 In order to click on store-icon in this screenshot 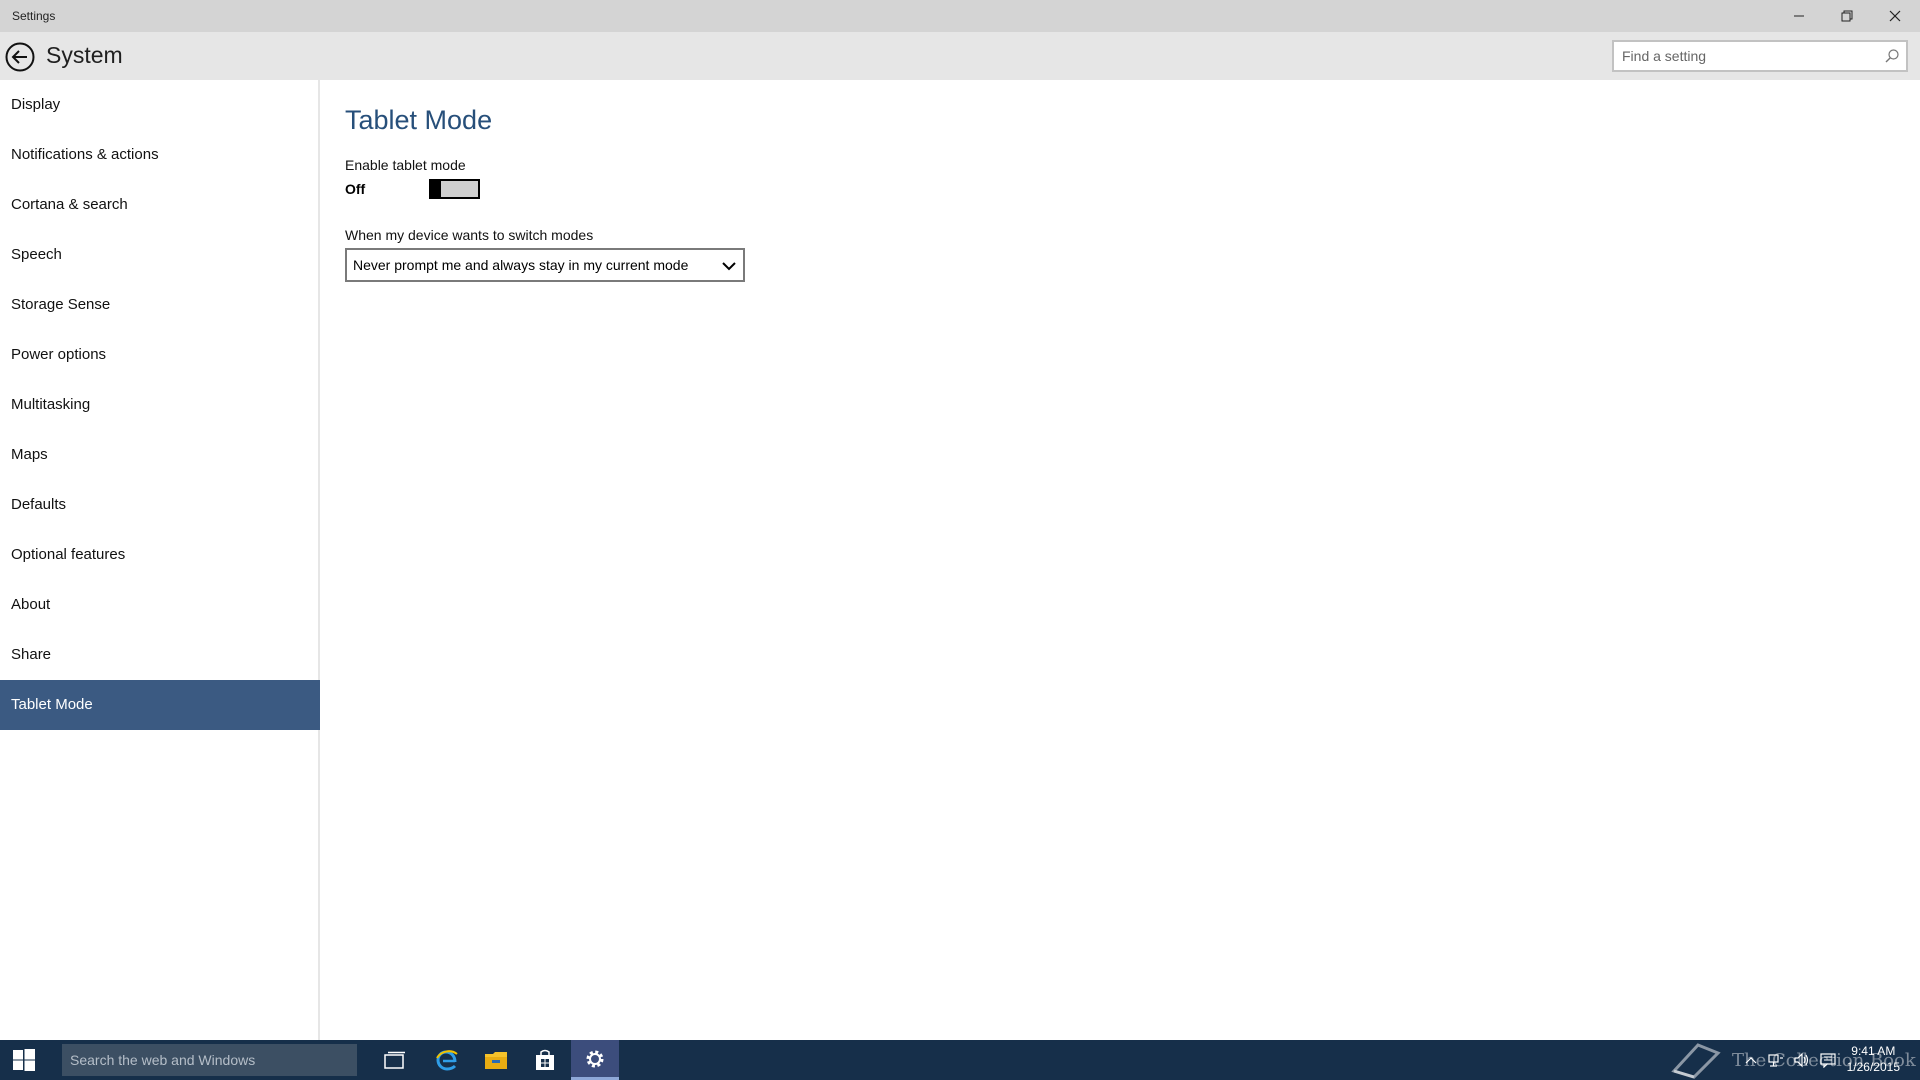, I will do `click(545, 1059)`.